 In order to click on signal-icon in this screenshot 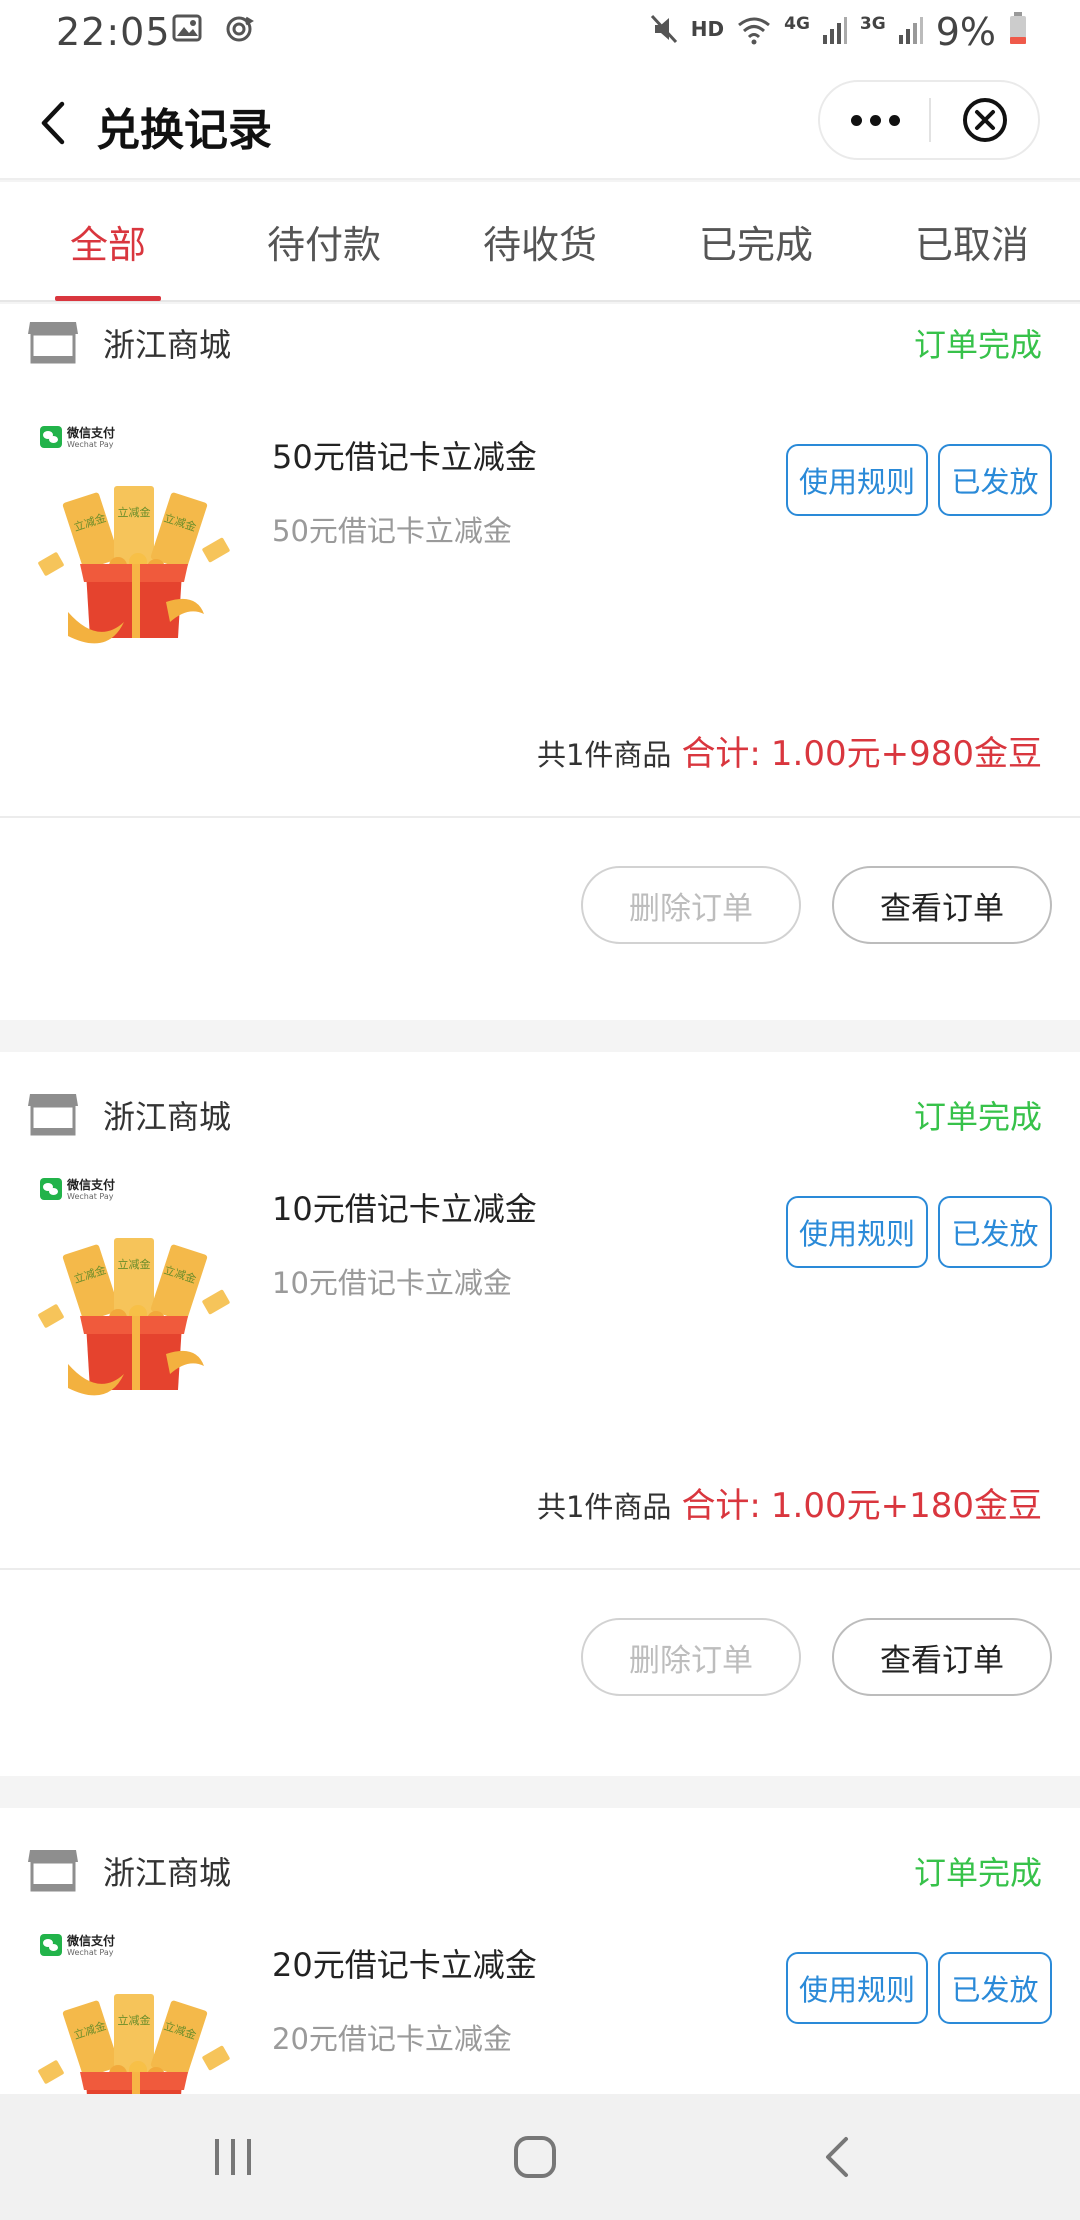, I will do `click(835, 32)`.